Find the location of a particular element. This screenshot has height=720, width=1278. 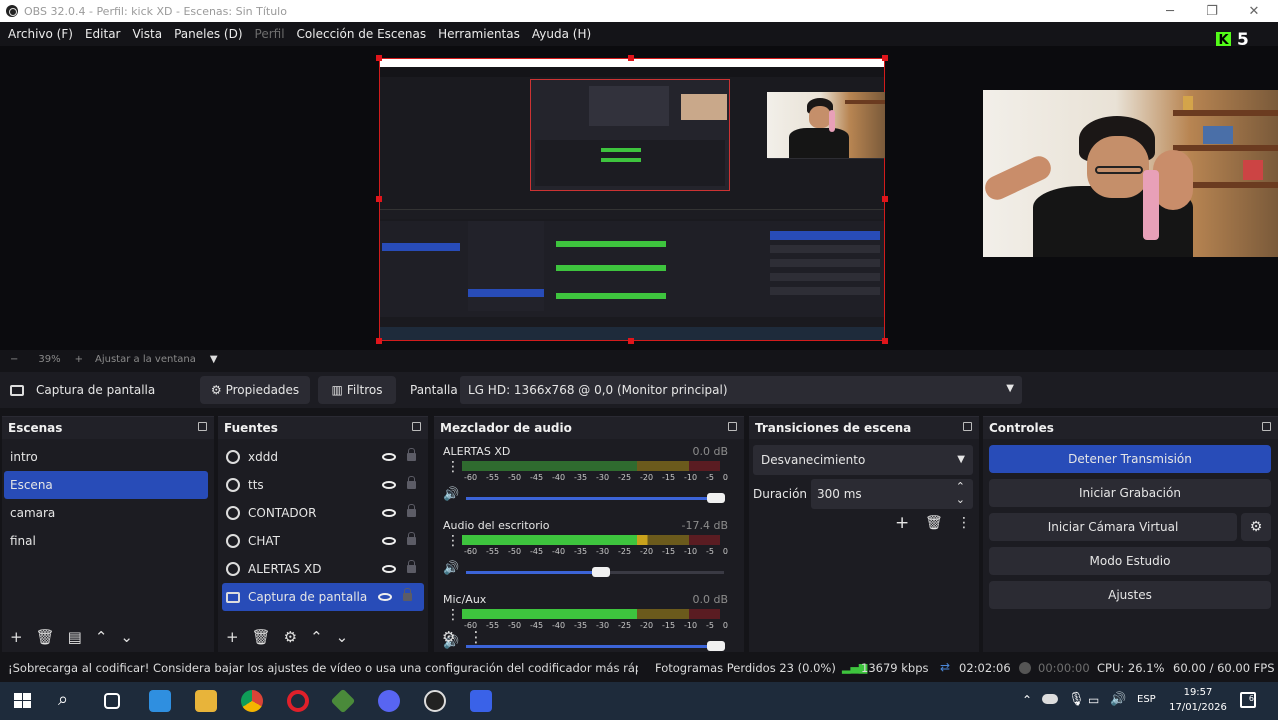

gear-icon: ⚙ is located at coordinates (290, 637).